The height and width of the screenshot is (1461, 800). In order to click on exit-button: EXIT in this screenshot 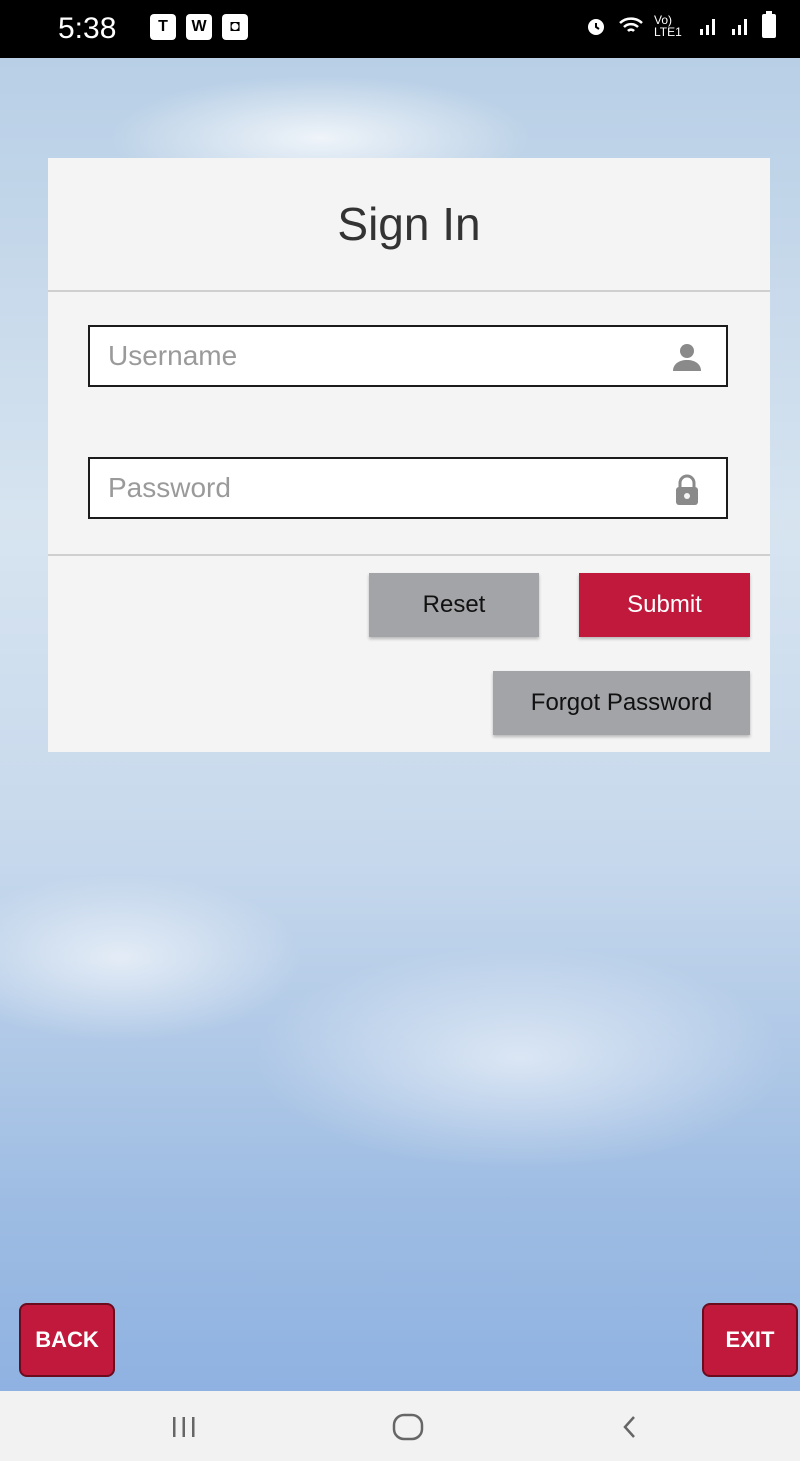, I will do `click(750, 1340)`.